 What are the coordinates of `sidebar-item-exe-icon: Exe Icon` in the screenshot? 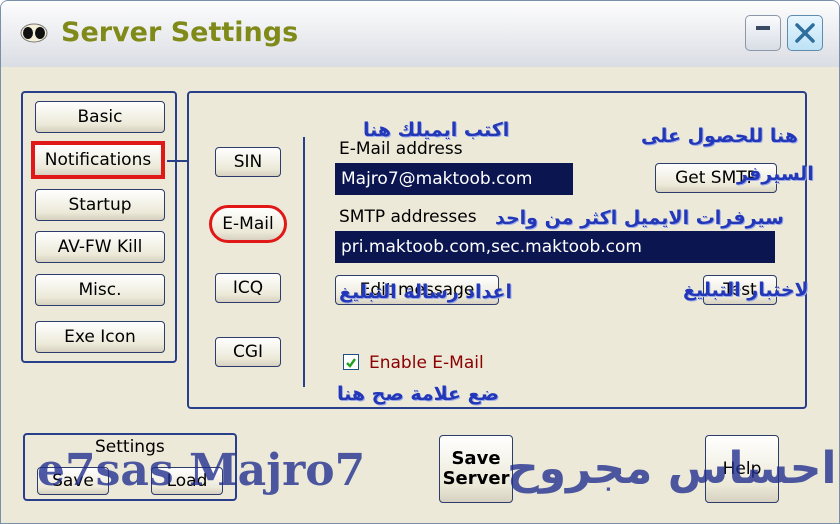 It's located at (100, 337).